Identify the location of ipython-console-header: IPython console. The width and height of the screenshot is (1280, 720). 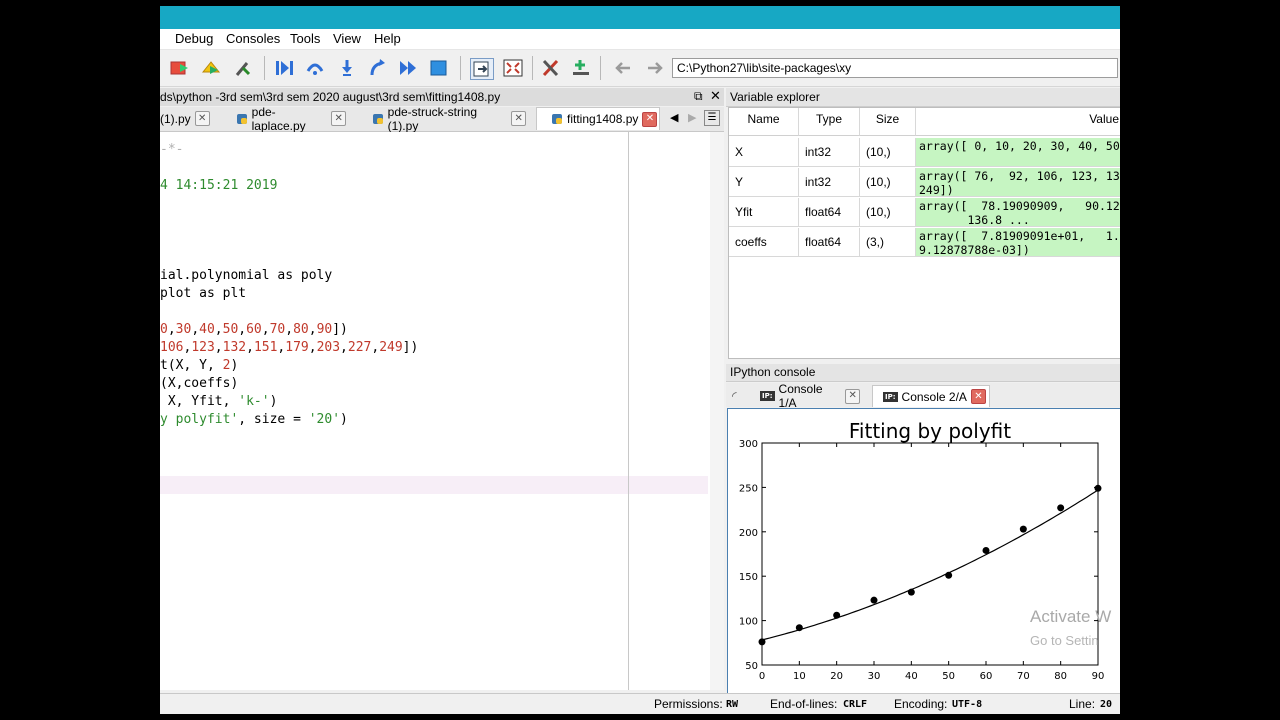
(923, 373).